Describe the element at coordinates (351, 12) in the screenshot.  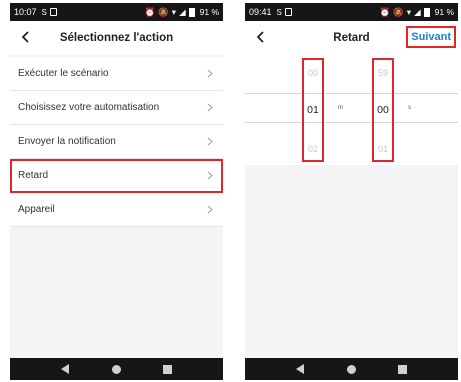
I see `status-bar: 09:41 S ⏰ 🔕 ▾ ◢ 91 %` at that location.